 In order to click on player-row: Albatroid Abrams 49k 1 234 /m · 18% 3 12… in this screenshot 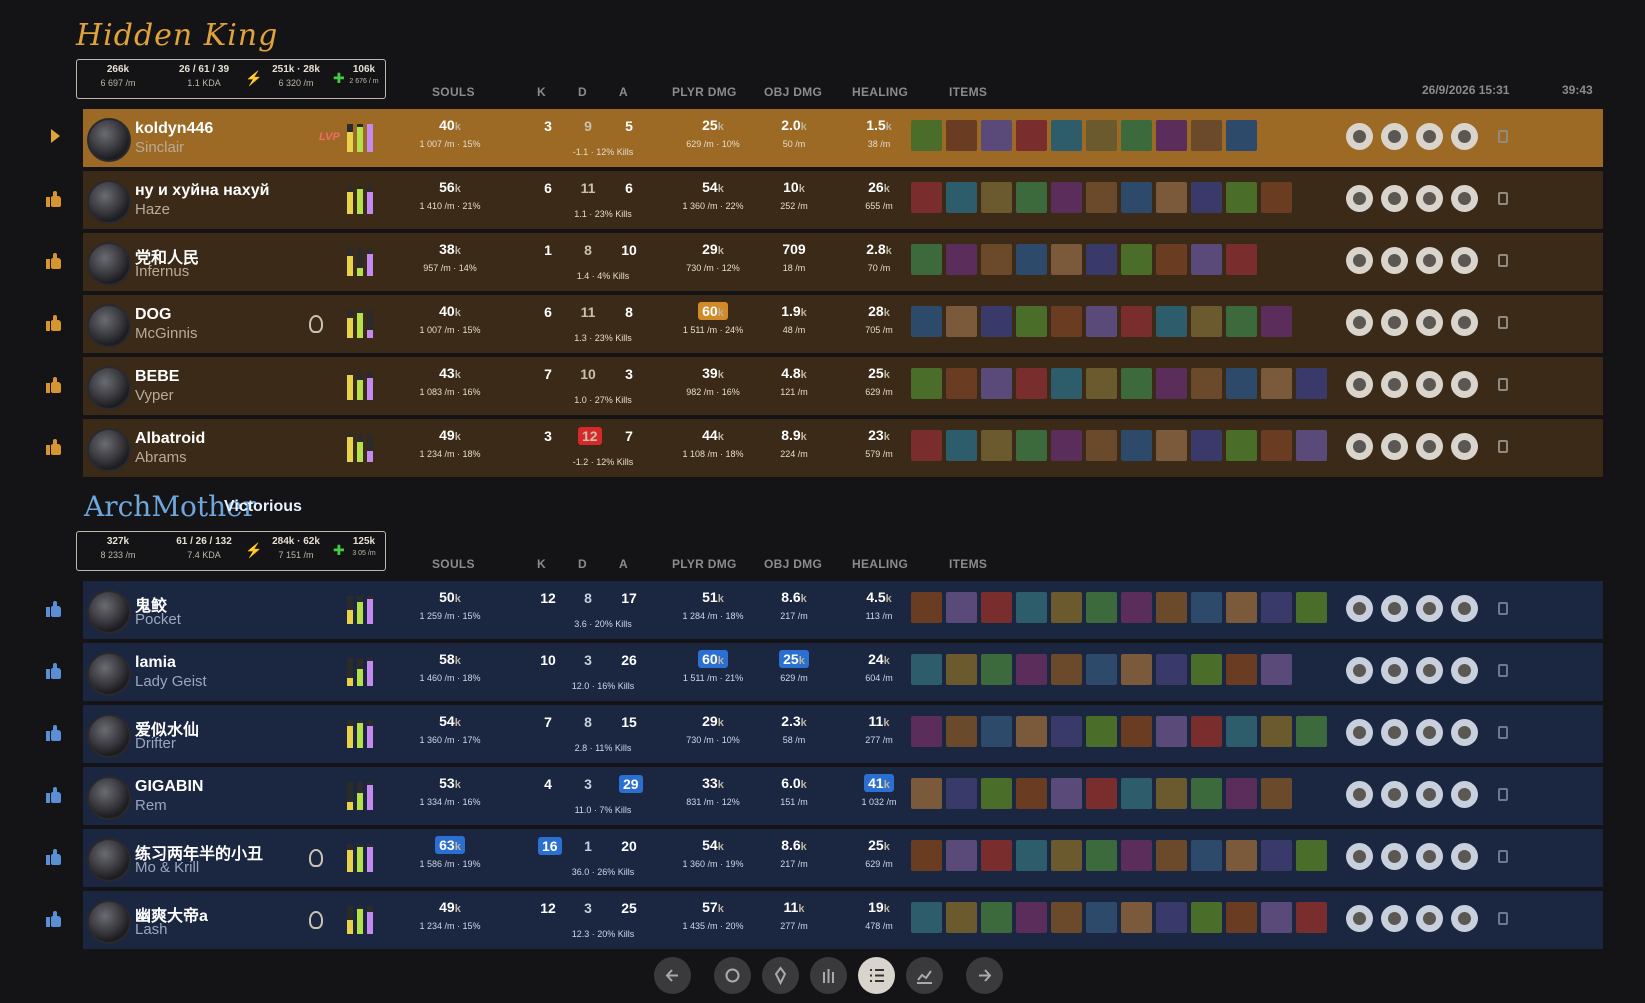, I will do `click(824, 448)`.